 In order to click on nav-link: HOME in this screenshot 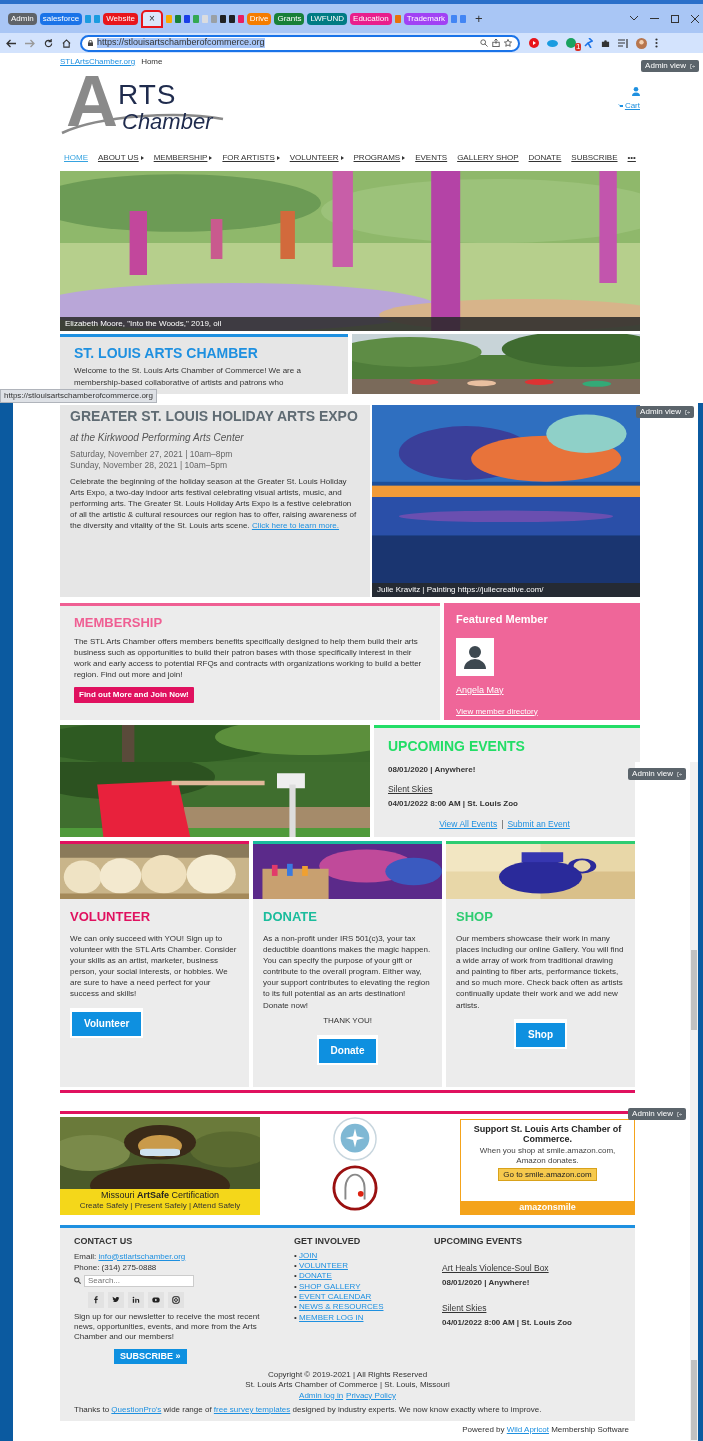, I will do `click(76, 157)`.